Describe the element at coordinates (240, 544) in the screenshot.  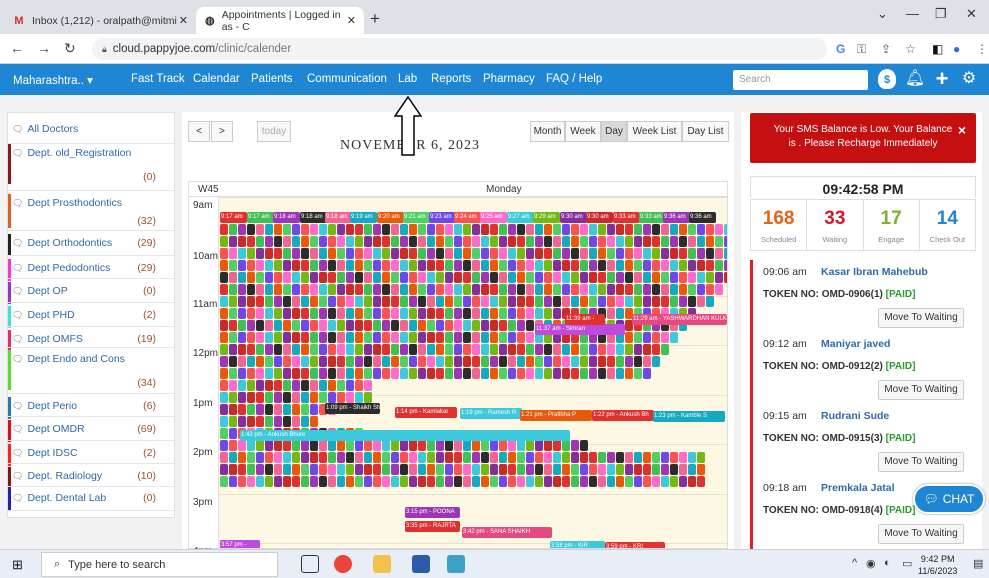
I see `appointment-event: 3:57 pm -` at that location.